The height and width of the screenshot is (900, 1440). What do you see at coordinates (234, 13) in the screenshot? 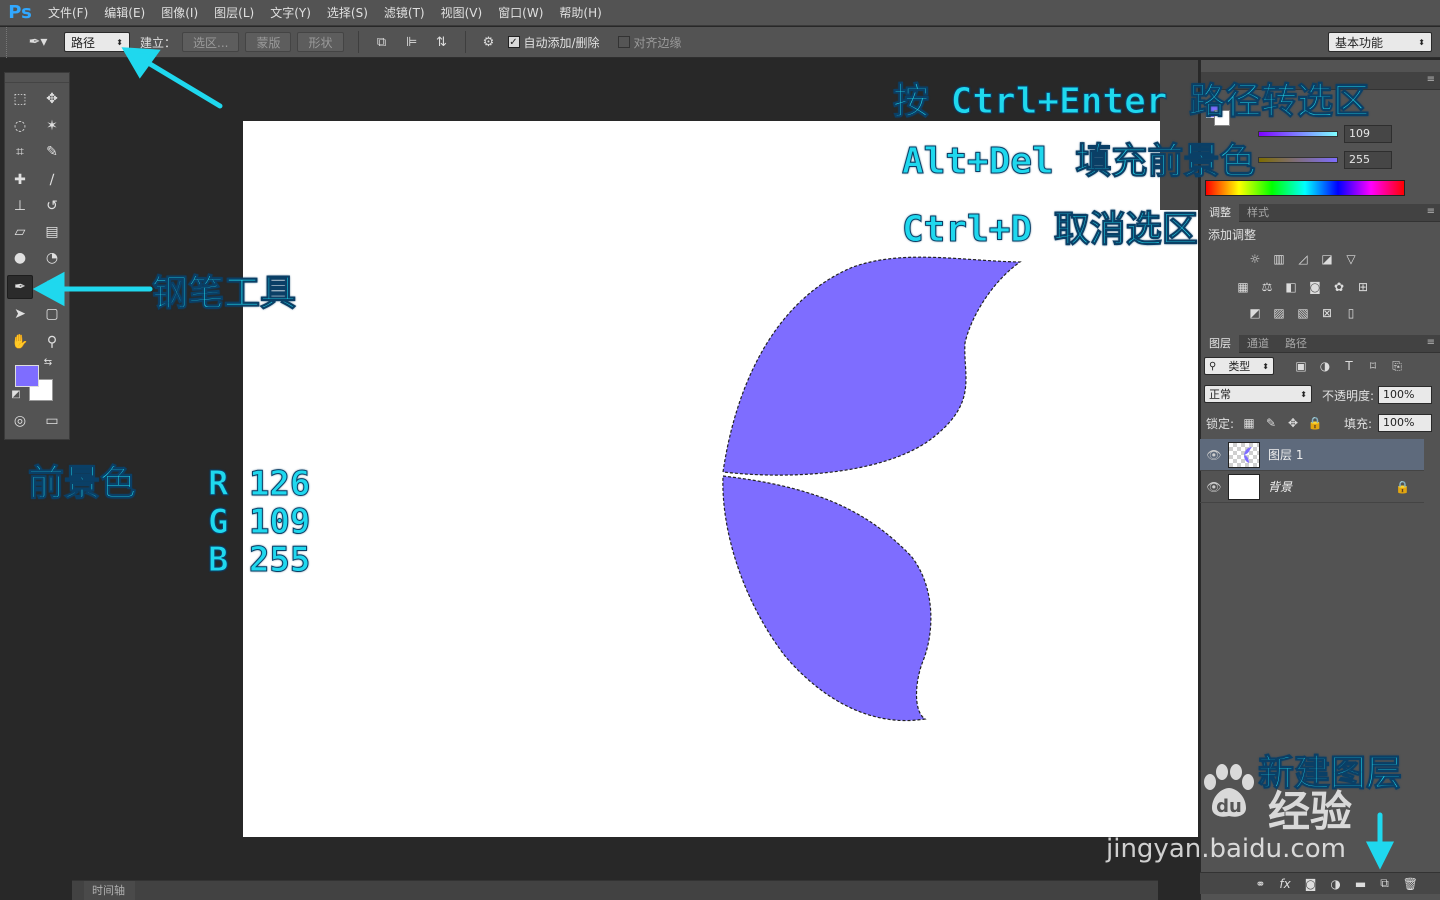
I see `menu-layer: 图层(L)` at bounding box center [234, 13].